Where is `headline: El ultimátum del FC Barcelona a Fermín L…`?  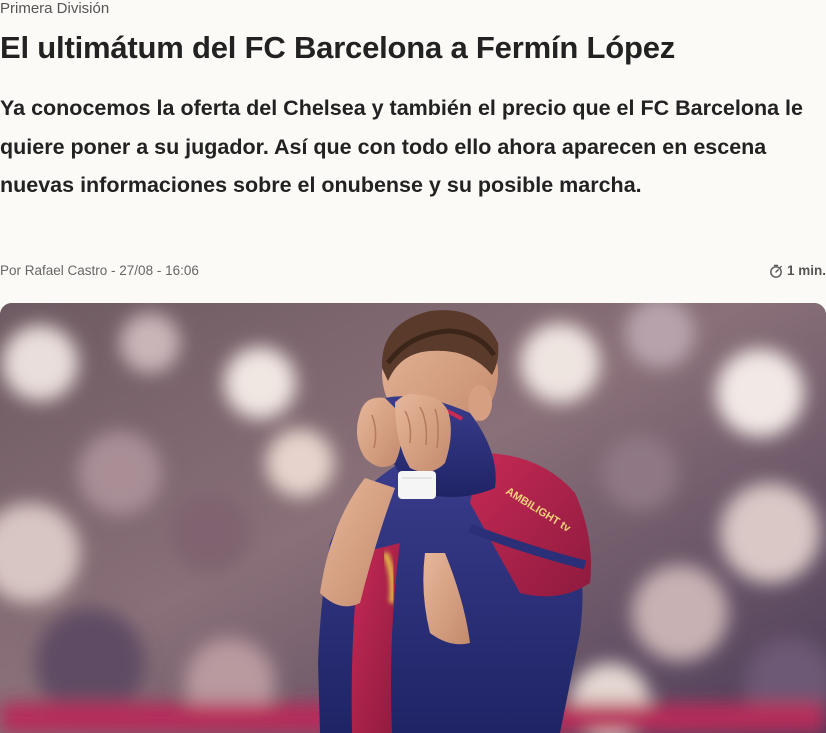
headline: El ultimátum del FC Barcelona a Fermín L… is located at coordinates (338, 47).